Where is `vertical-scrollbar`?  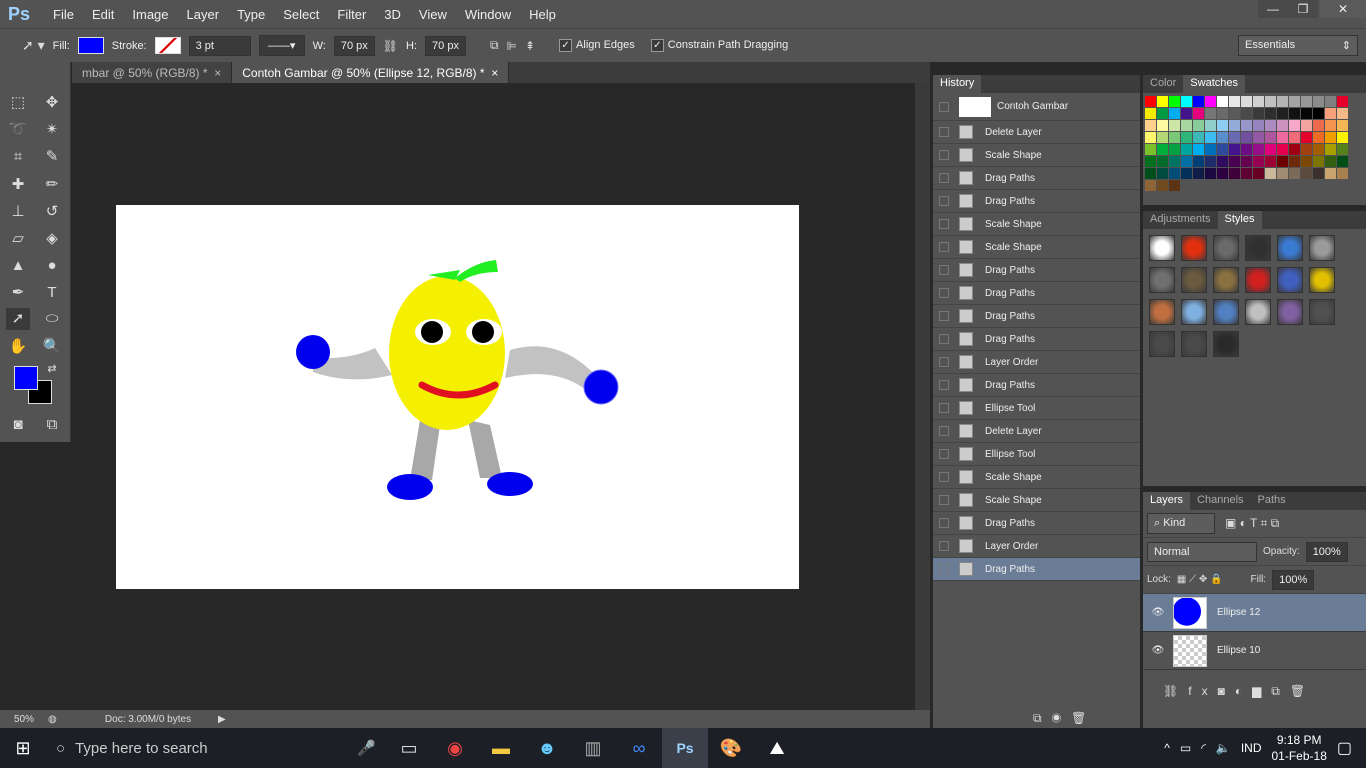 vertical-scrollbar is located at coordinates (922, 396).